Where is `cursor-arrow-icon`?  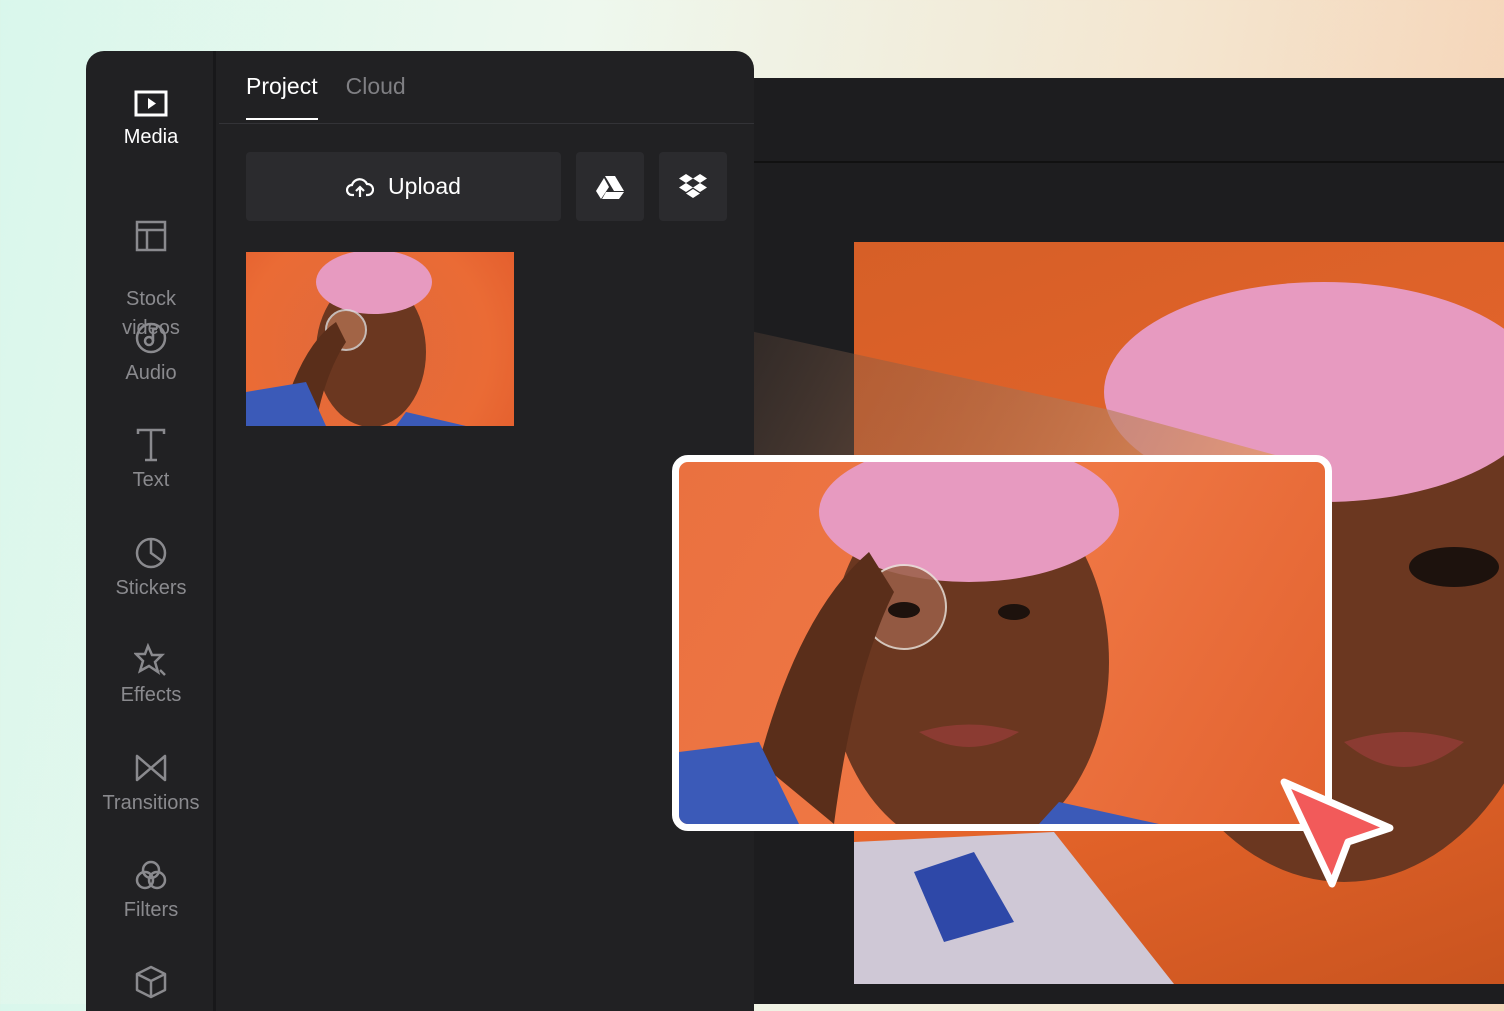
cursor-arrow-icon is located at coordinates (1337, 833).